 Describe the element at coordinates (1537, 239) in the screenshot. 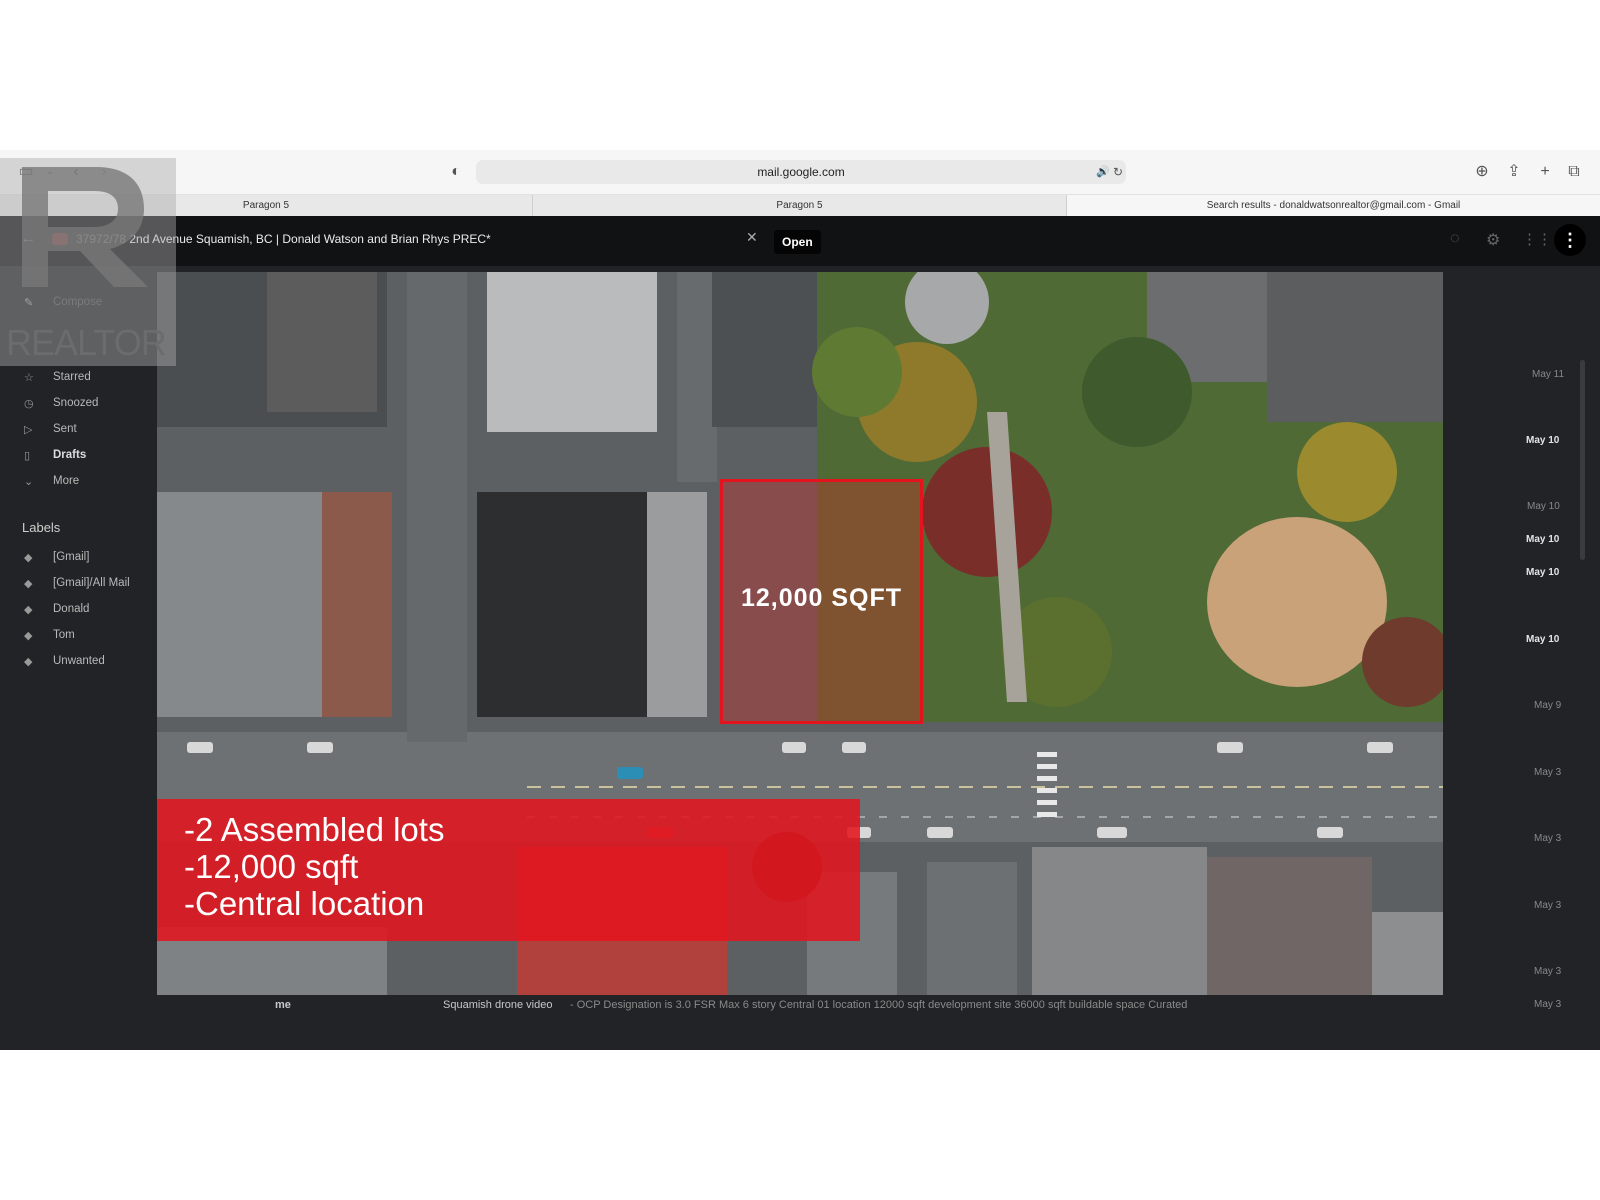

I see `apps-icon: ⋮⋮` at that location.